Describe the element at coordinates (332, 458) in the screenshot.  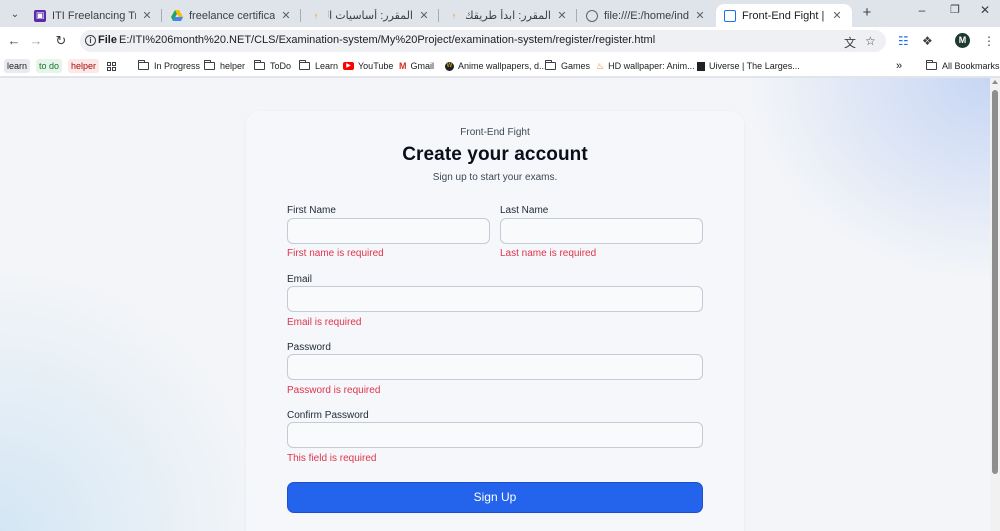
I see `confirm-password-error: This field is required` at that location.